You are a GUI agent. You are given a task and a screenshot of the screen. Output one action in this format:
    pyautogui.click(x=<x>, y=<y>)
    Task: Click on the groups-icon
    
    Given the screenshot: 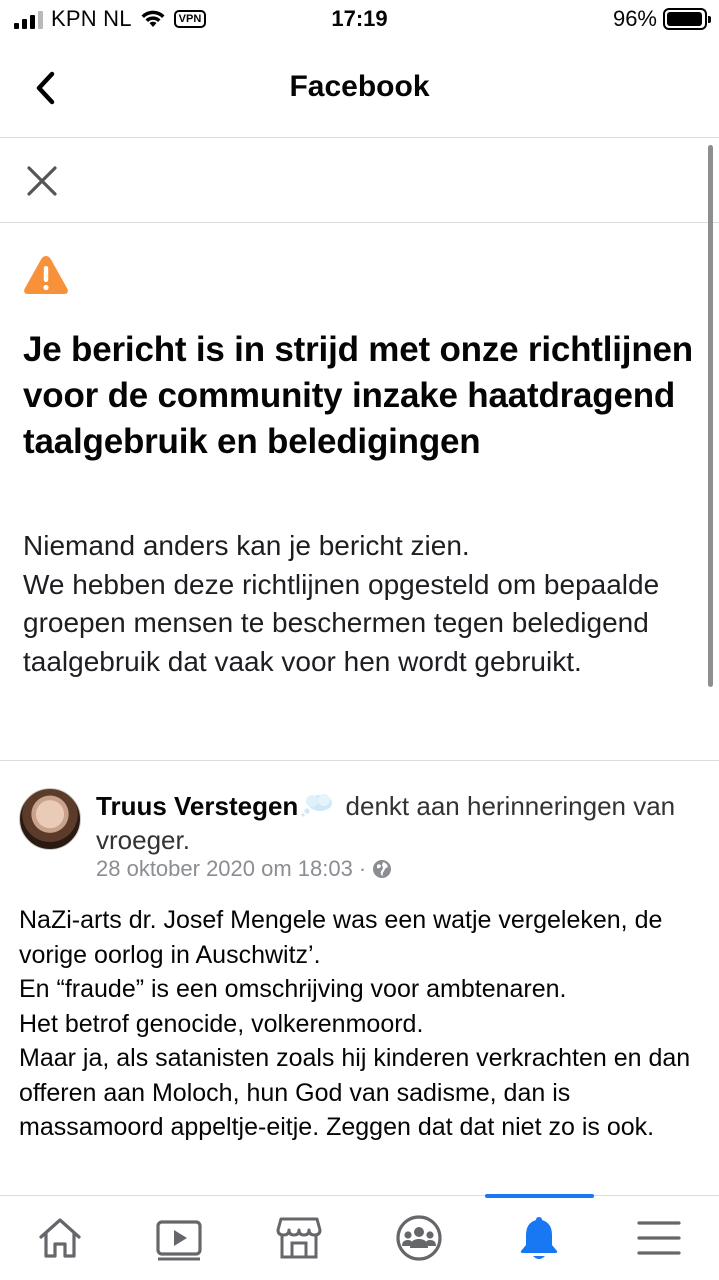 What is the action you would take?
    pyautogui.click(x=419, y=1238)
    